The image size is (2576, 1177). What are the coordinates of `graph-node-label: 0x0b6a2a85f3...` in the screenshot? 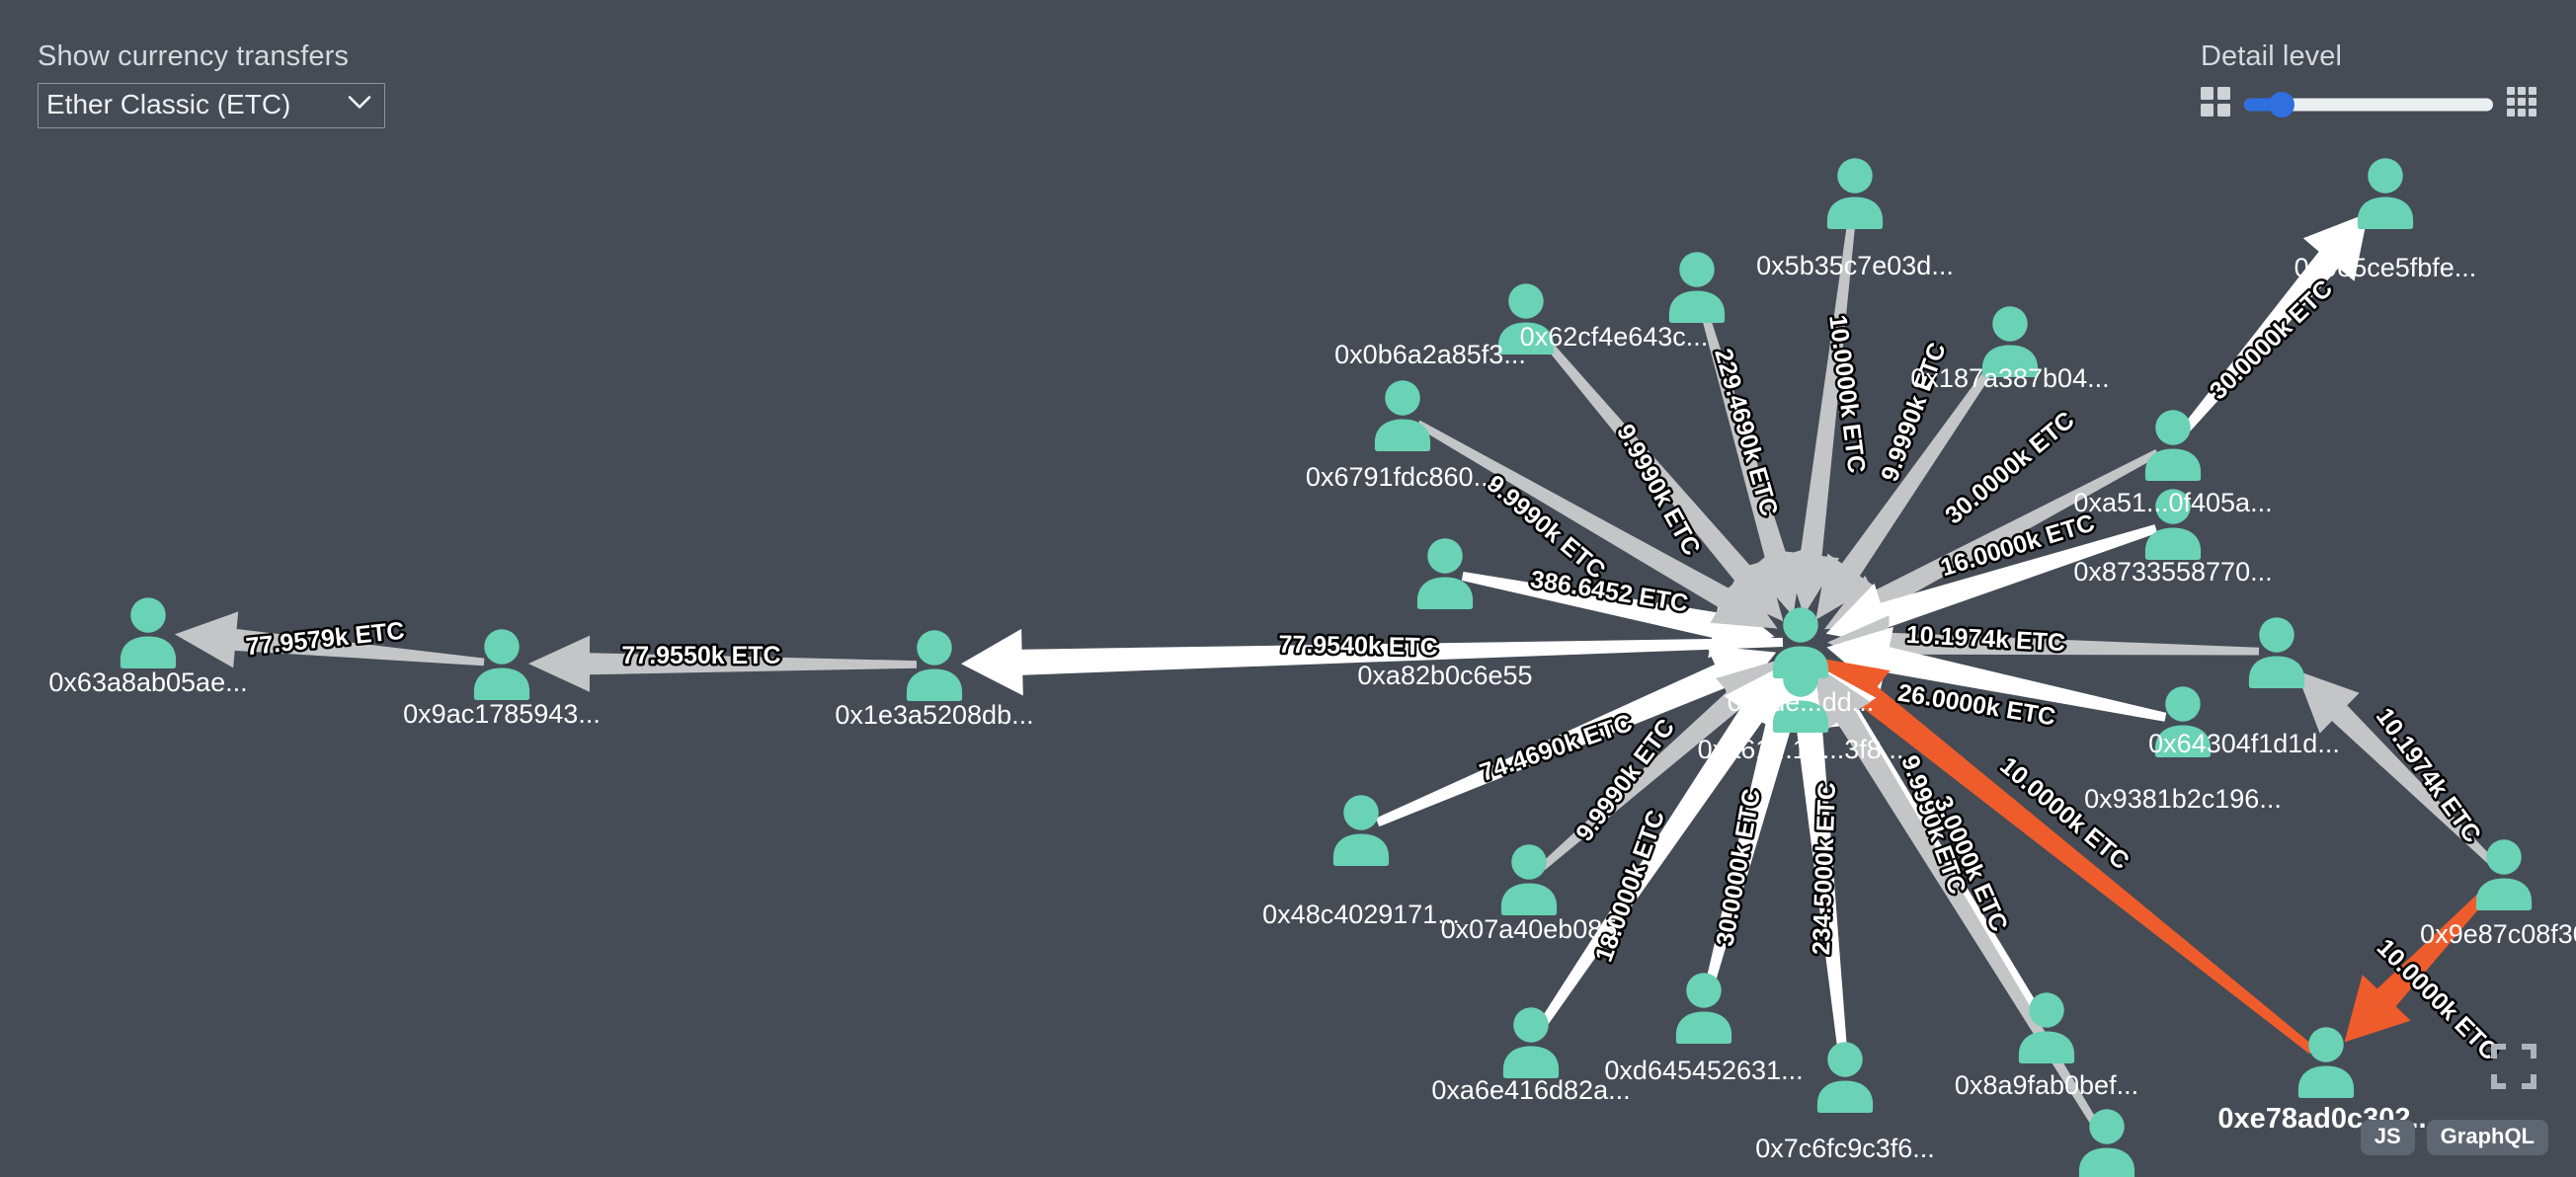 It's located at (1430, 354).